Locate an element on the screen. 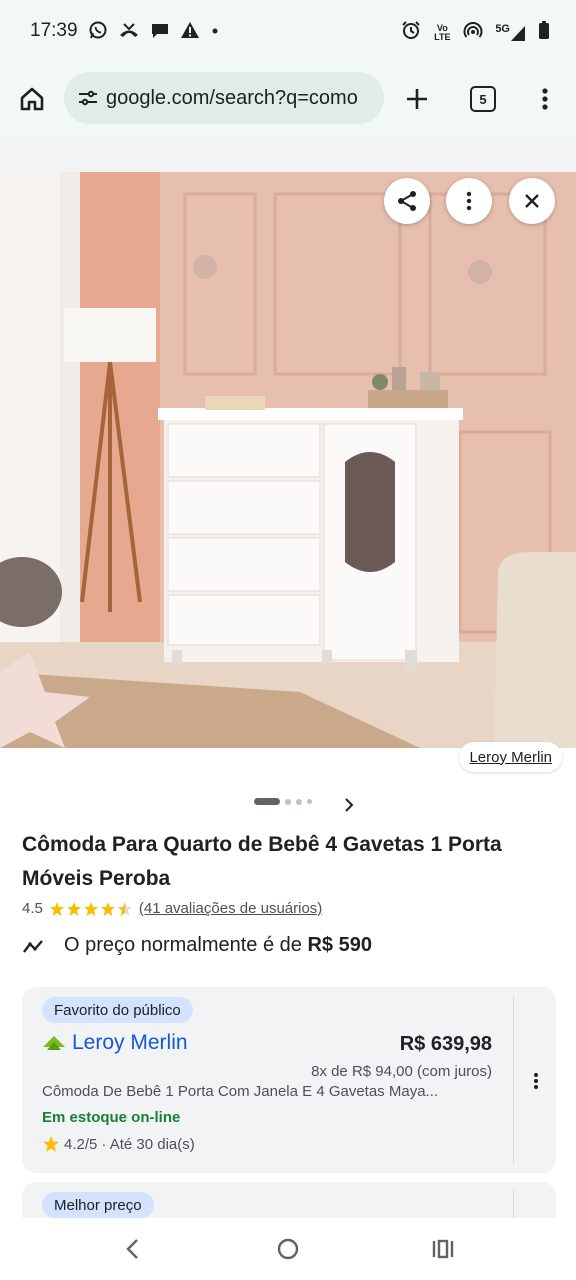 The image size is (576, 1280). 5g-signal-icon: 5G is located at coordinates (510, 33).